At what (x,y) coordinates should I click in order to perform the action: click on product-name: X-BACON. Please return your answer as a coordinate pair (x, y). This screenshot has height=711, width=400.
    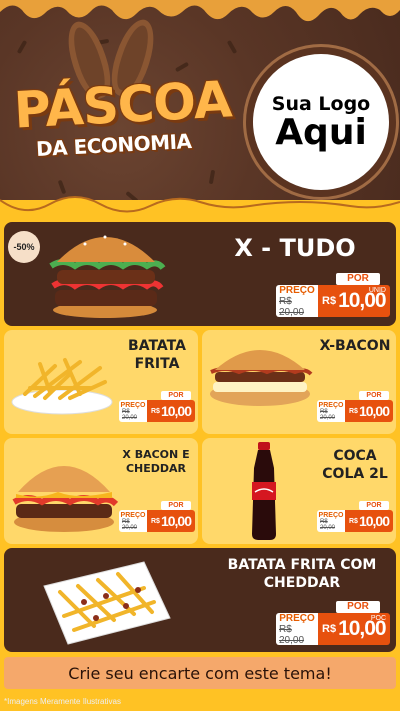
    Looking at the image, I should click on (355, 346).